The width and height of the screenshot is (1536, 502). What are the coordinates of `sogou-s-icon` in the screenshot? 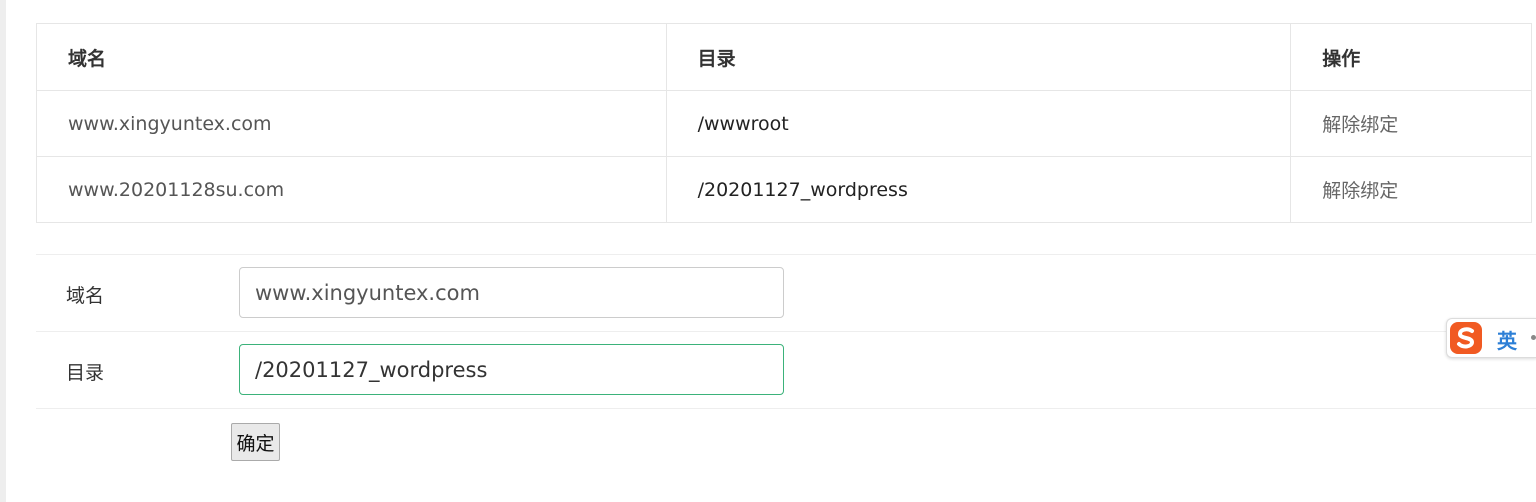 It's located at (1466, 338).